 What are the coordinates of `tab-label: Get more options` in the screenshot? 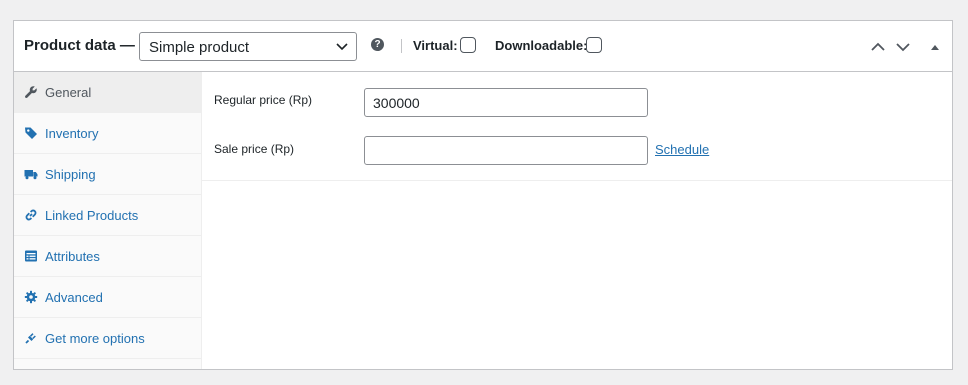 It's located at (95, 338).